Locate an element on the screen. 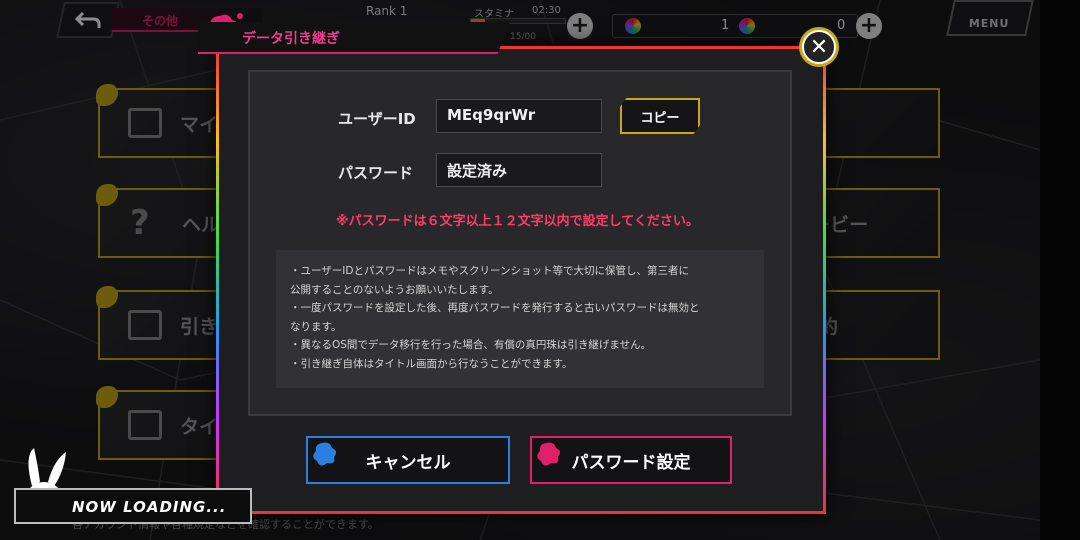  password-label: パスワード is located at coordinates (376, 173).